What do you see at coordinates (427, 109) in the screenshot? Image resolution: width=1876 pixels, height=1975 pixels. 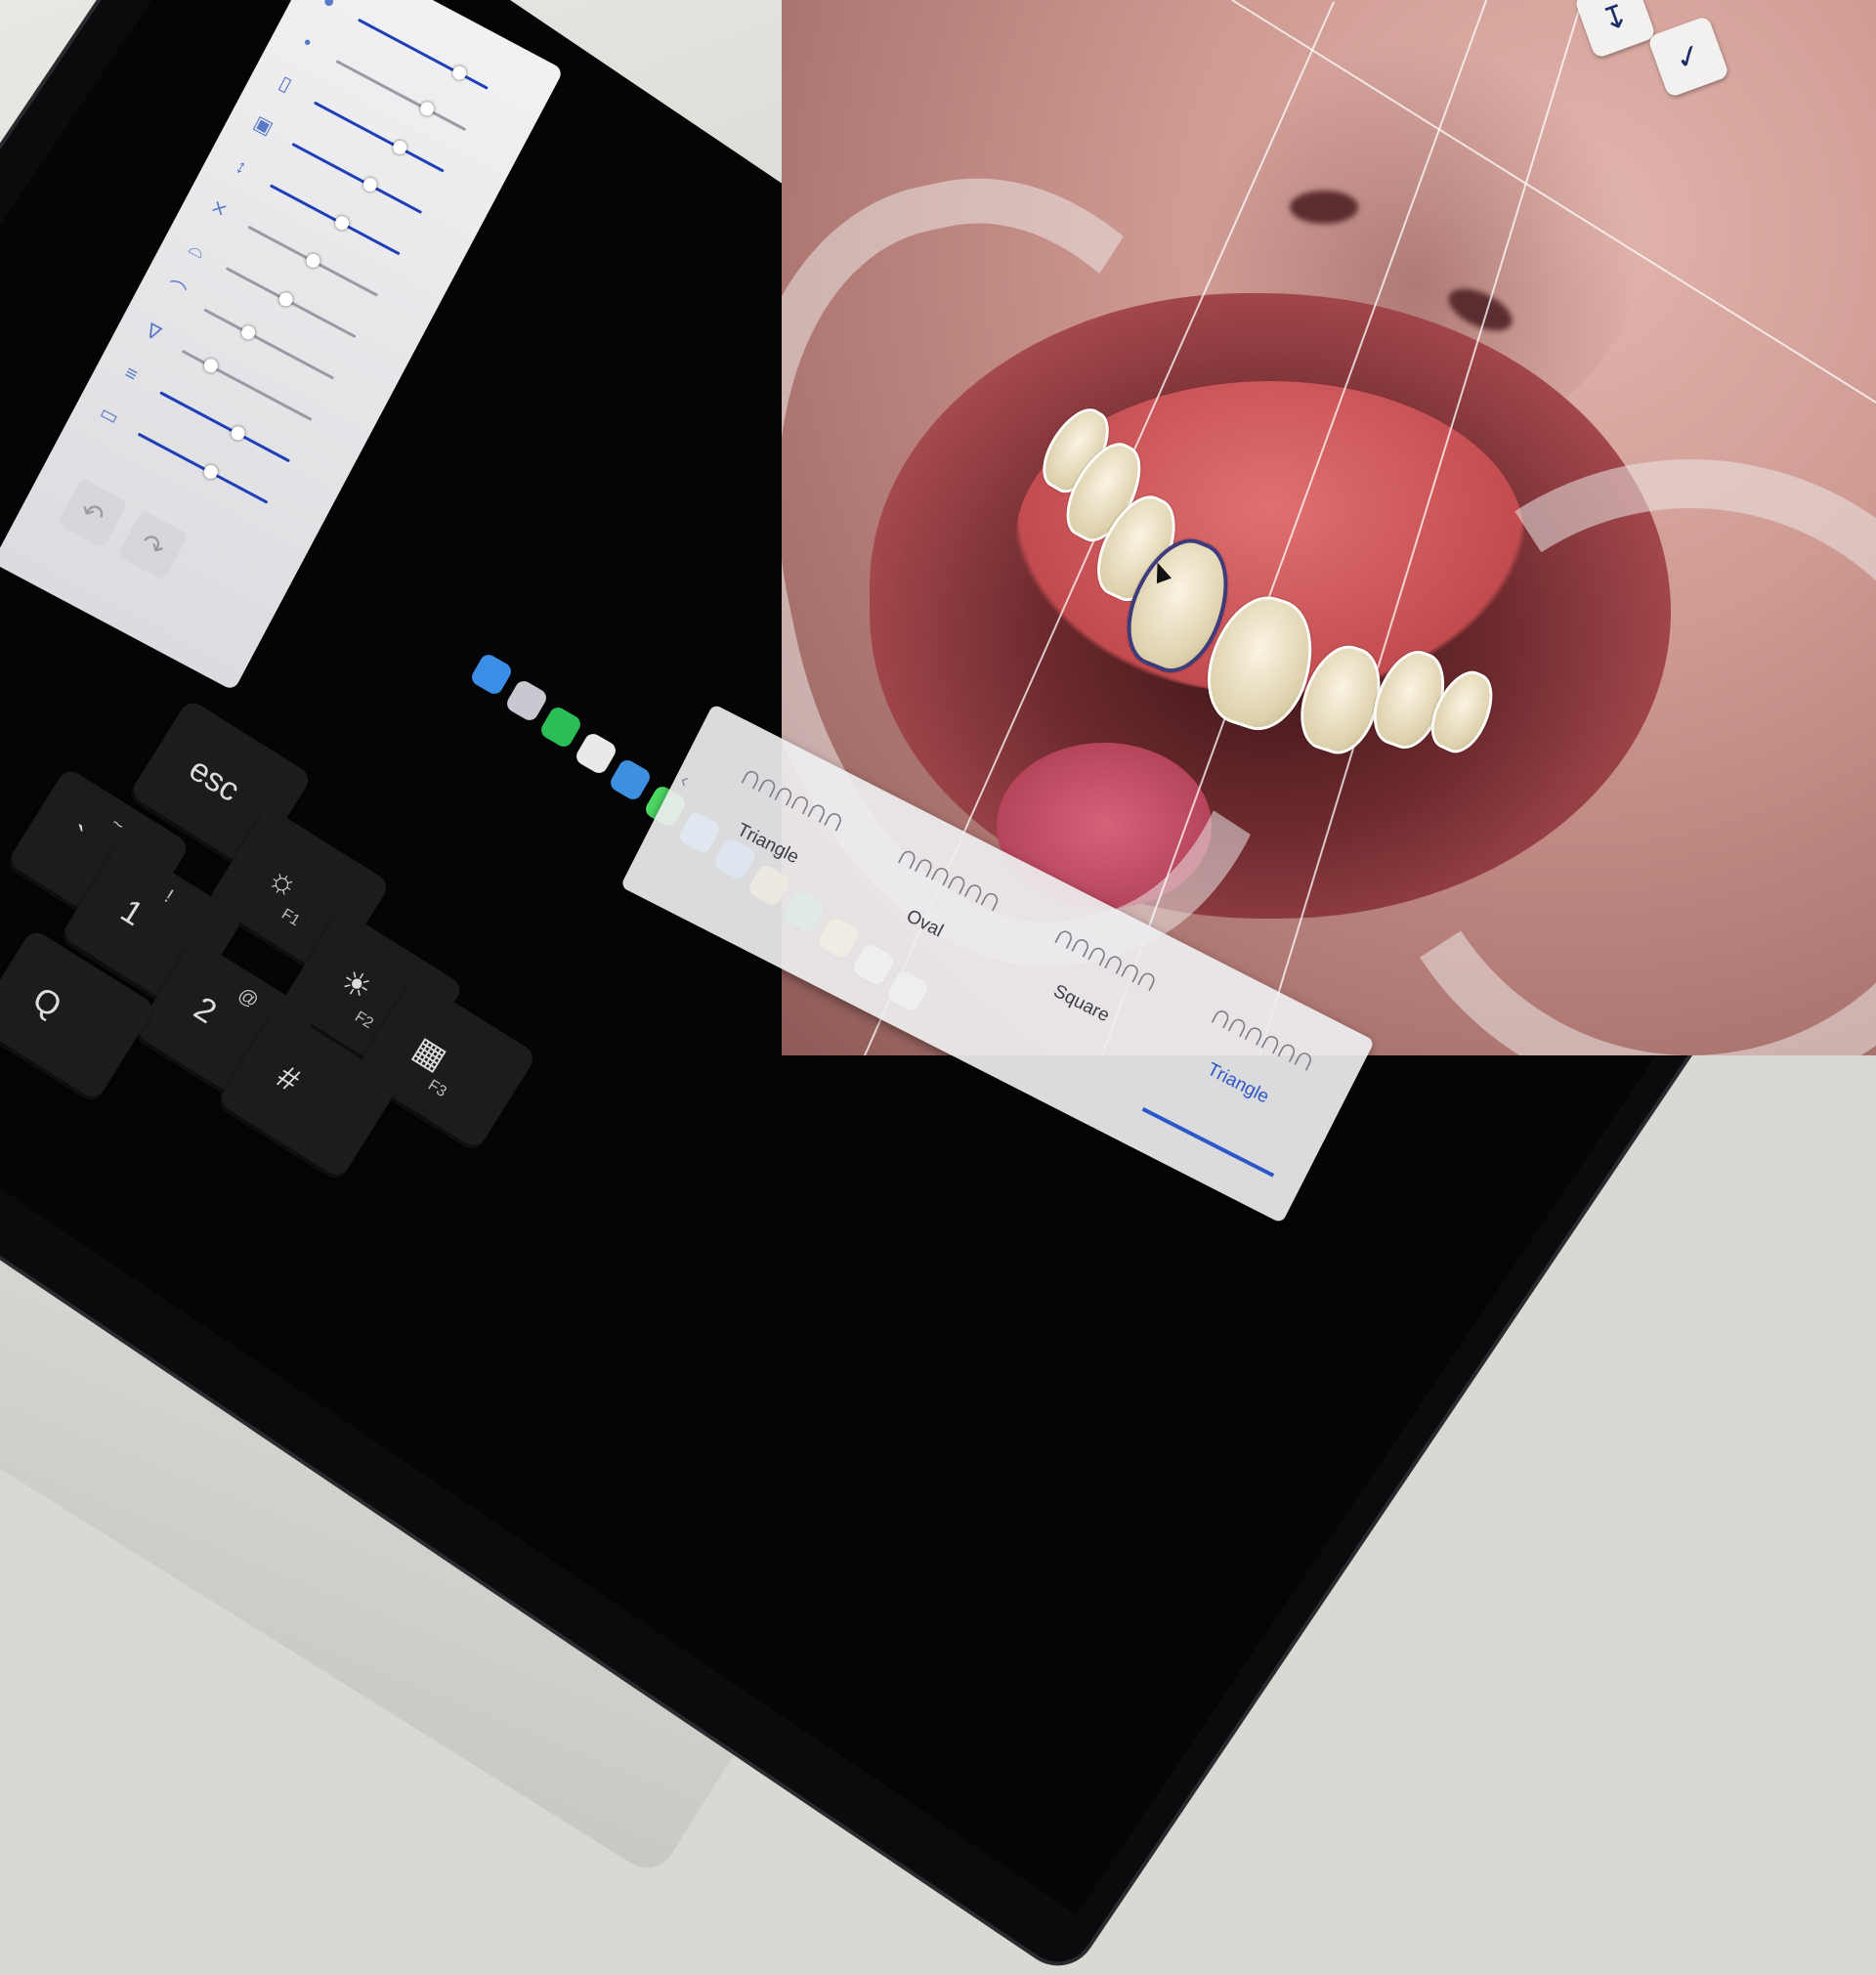 I see `slider-2-knob` at bounding box center [427, 109].